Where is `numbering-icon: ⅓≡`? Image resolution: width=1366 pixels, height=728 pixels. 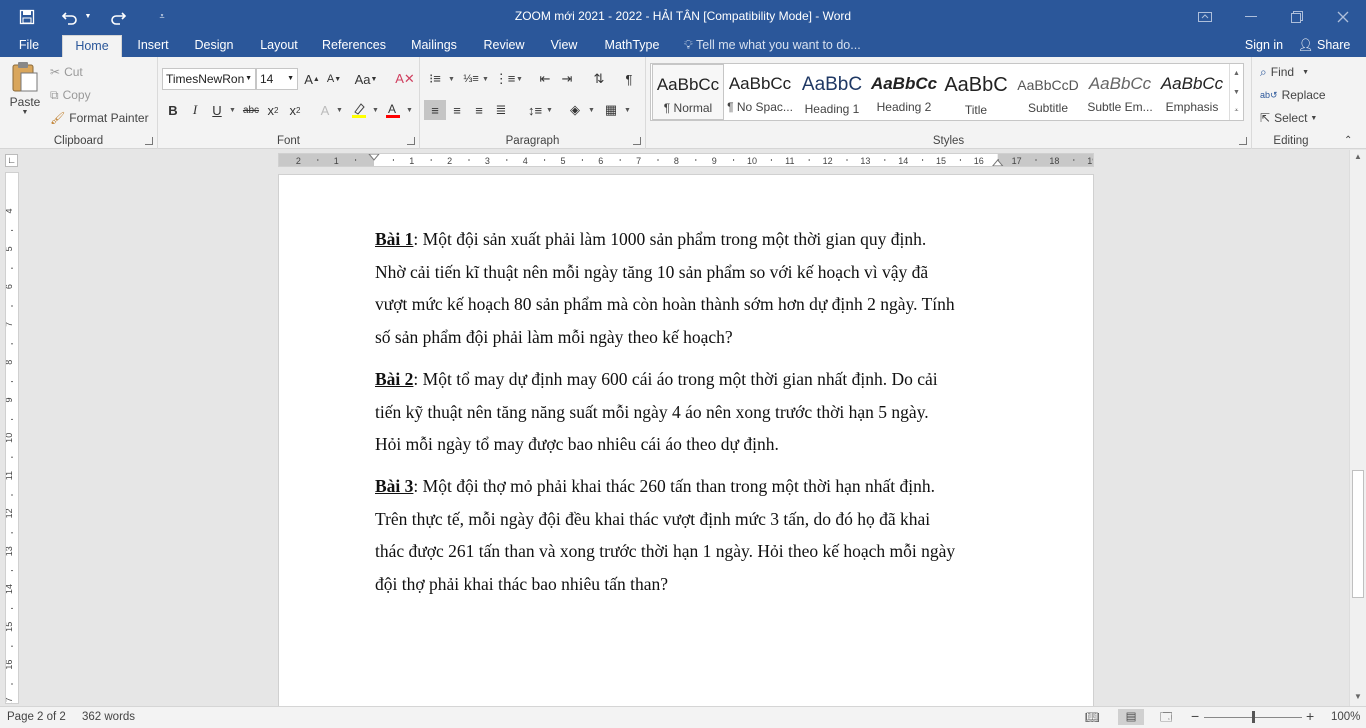 numbering-icon: ⅓≡ is located at coordinates (471, 79).